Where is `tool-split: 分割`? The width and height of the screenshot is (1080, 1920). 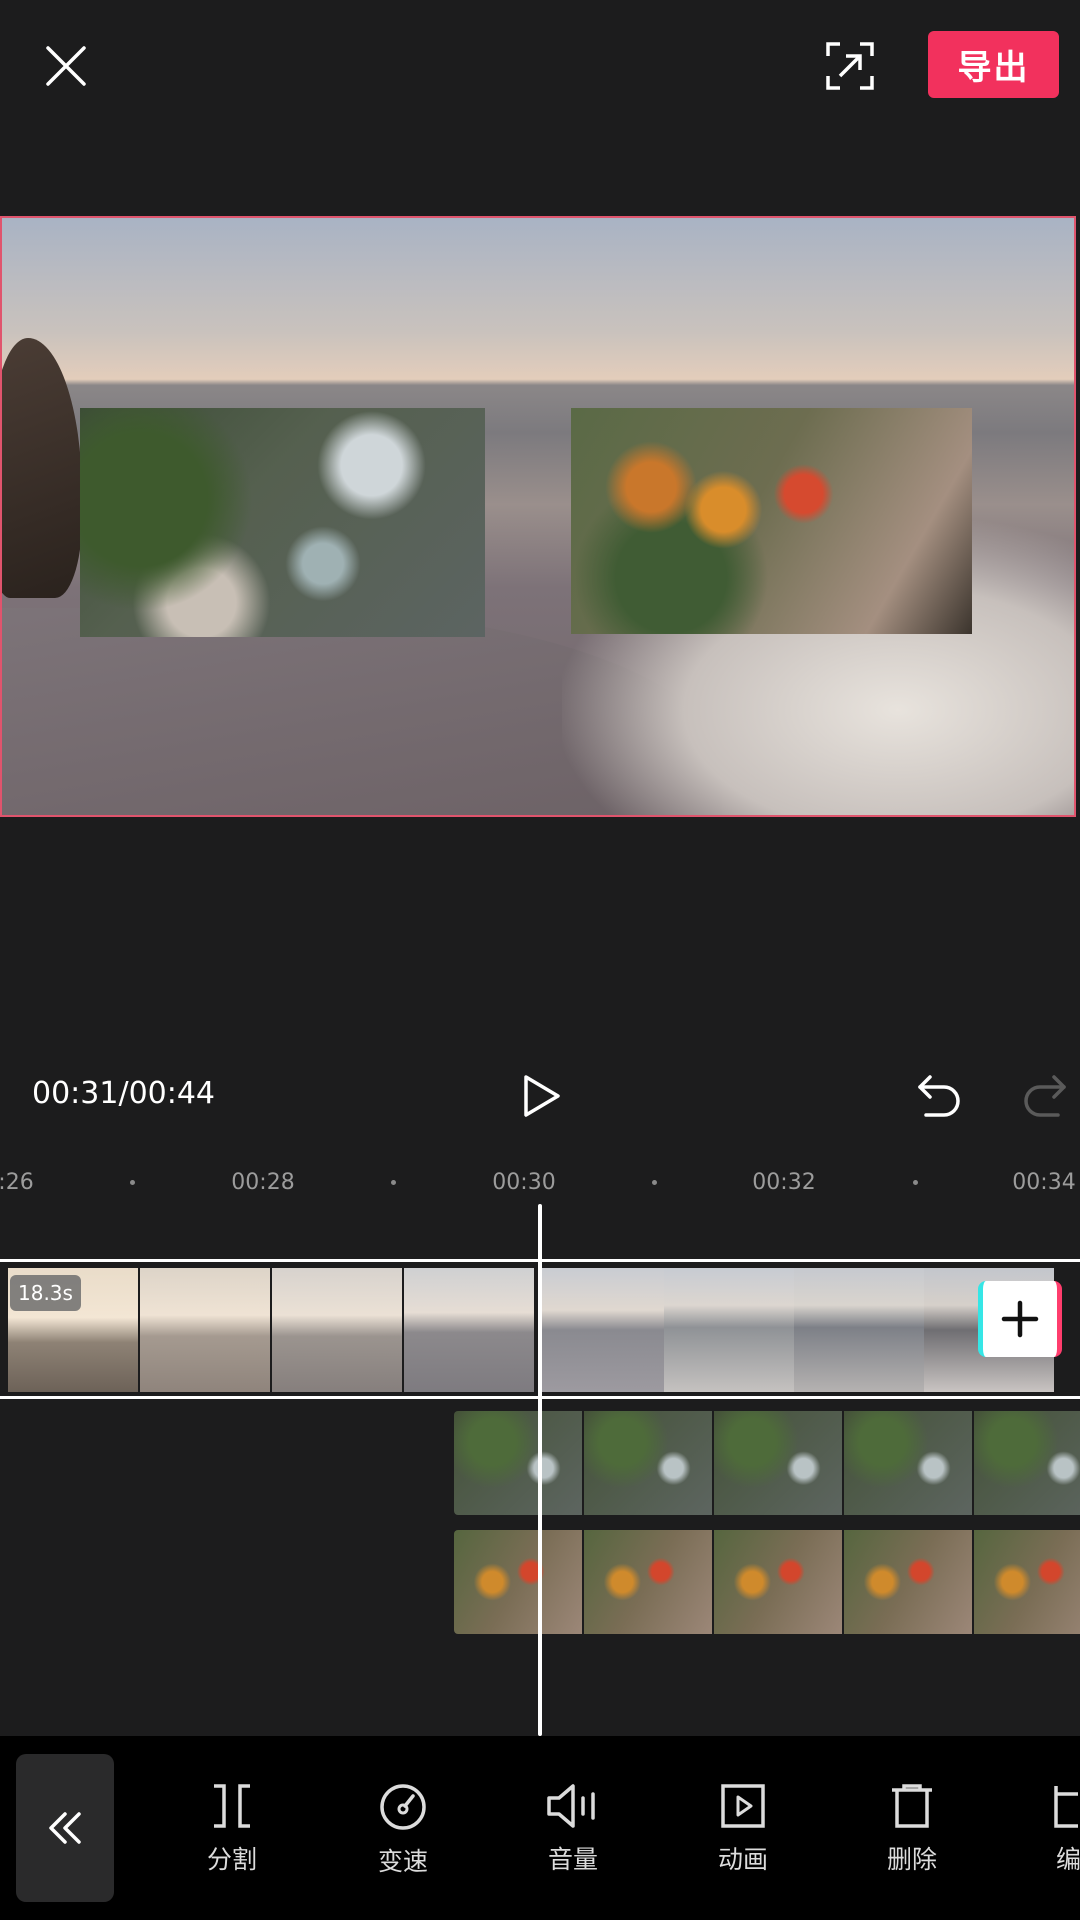
tool-split: 分割 is located at coordinates (232, 1837).